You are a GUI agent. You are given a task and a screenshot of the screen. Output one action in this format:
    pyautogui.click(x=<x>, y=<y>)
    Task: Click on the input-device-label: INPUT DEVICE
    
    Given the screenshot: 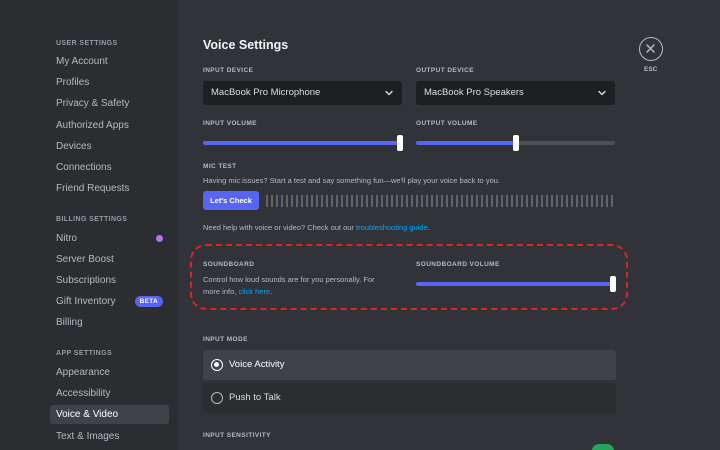 What is the action you would take?
    pyautogui.click(x=228, y=70)
    